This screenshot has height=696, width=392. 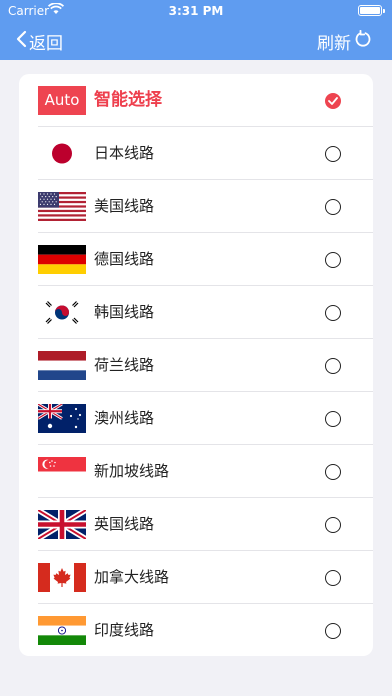 I want to click on route-row-uk: 英国线路, so click(x=196, y=524).